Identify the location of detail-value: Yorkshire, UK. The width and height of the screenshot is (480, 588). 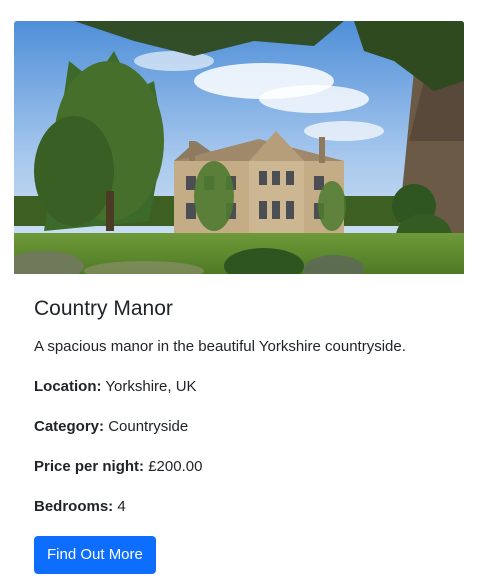
(151, 386).